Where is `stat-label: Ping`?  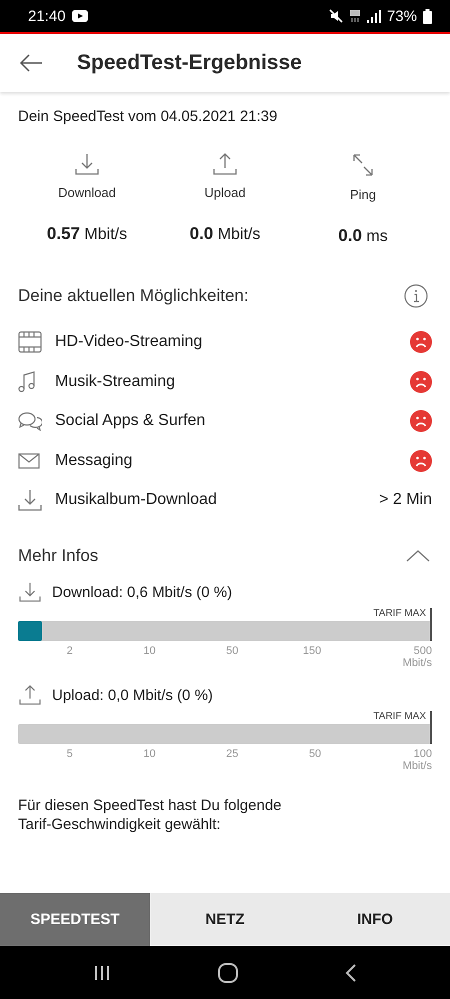 stat-label: Ping is located at coordinates (363, 194).